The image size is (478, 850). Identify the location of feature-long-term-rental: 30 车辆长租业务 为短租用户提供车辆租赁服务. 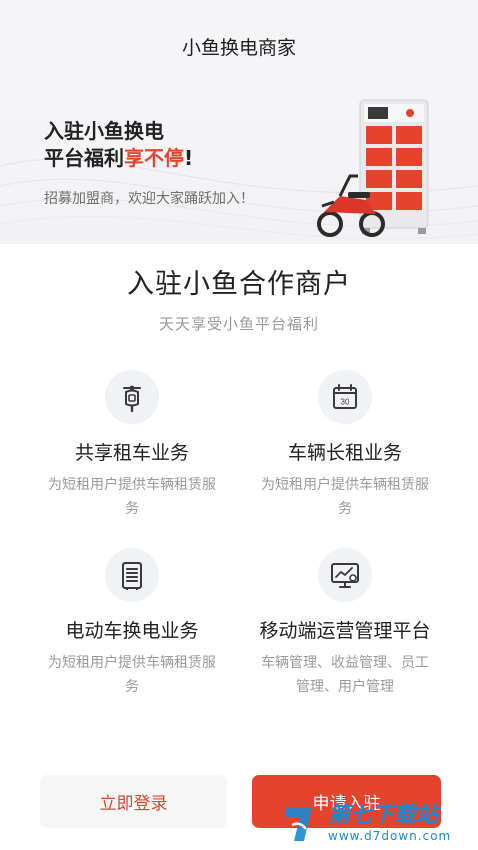
(345, 445).